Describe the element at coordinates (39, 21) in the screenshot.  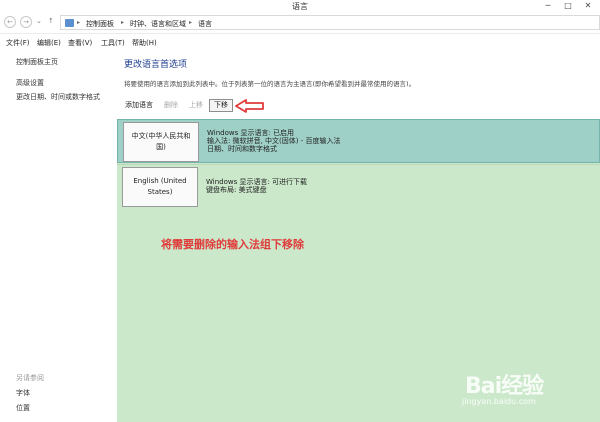
I see `recent-locations-dropdown: ⌄` at that location.